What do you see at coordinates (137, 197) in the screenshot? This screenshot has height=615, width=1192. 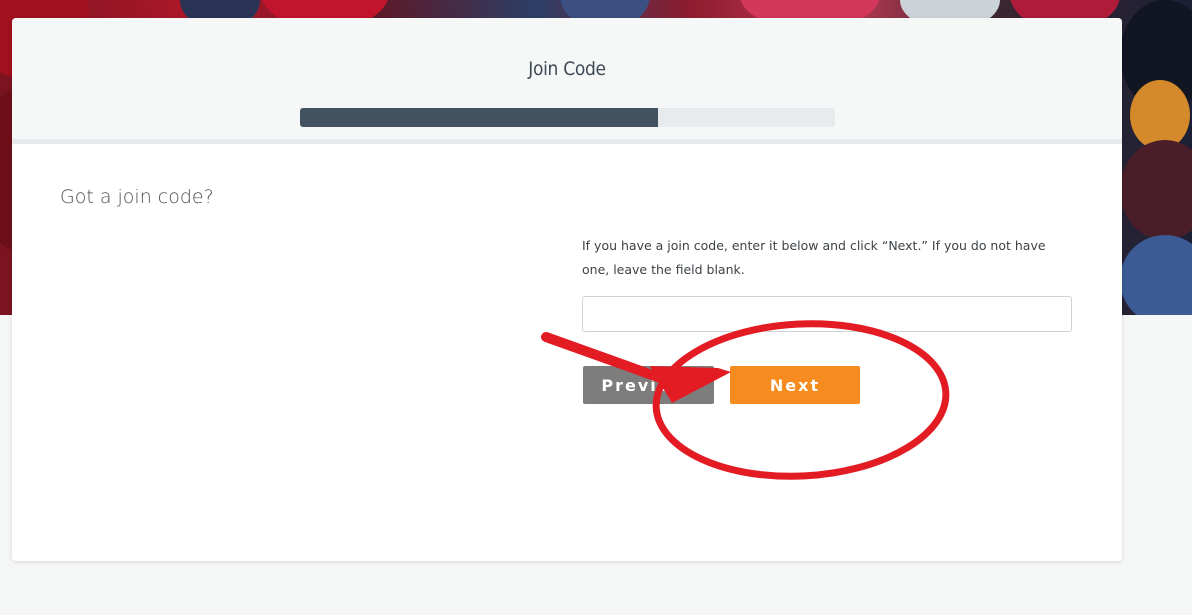 I see `join-code-question: Got a join code?` at bounding box center [137, 197].